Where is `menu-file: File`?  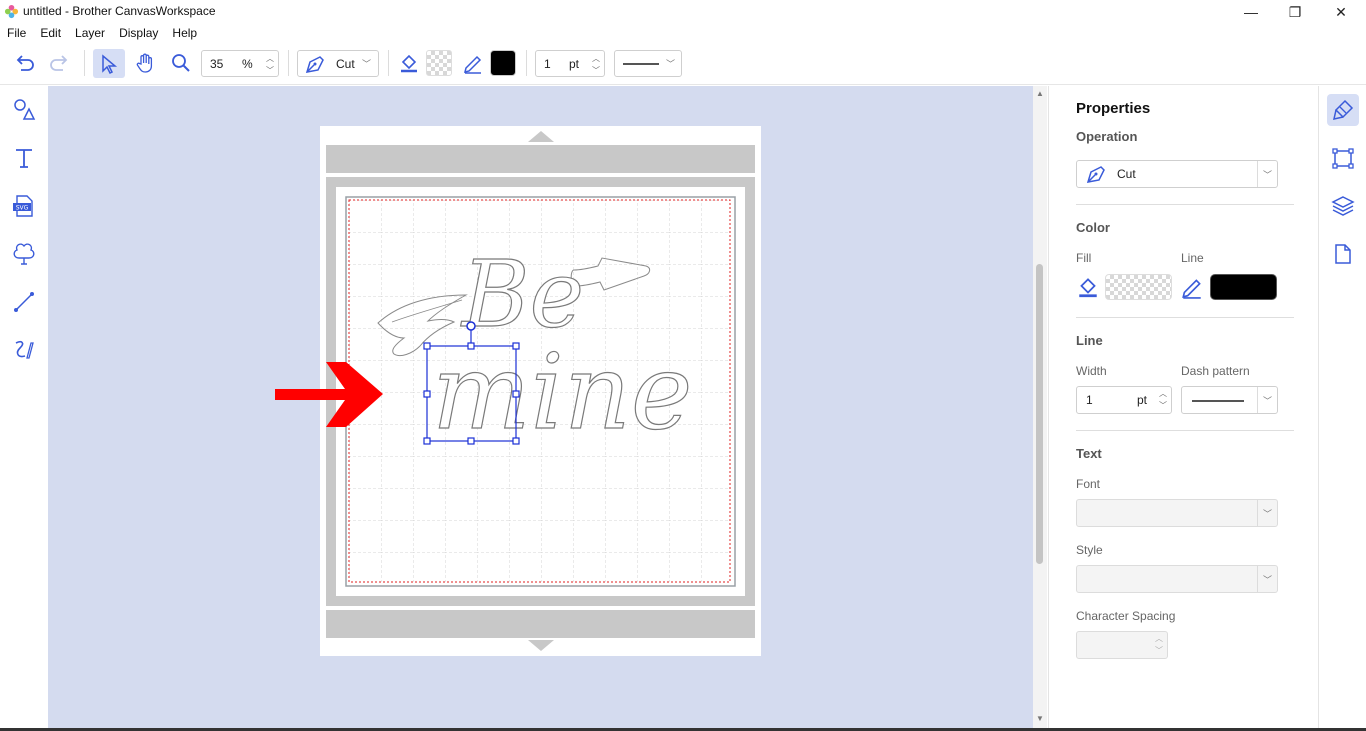
menu-file: File is located at coordinates (16, 33).